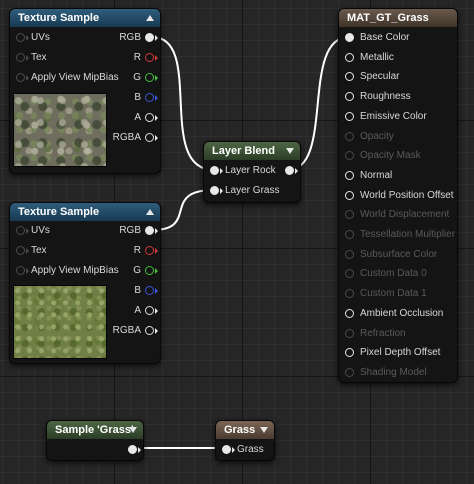 The width and height of the screenshot is (474, 484). Describe the element at coordinates (383, 373) in the screenshot. I see `material-pin-shading-model: Shading Model` at that location.